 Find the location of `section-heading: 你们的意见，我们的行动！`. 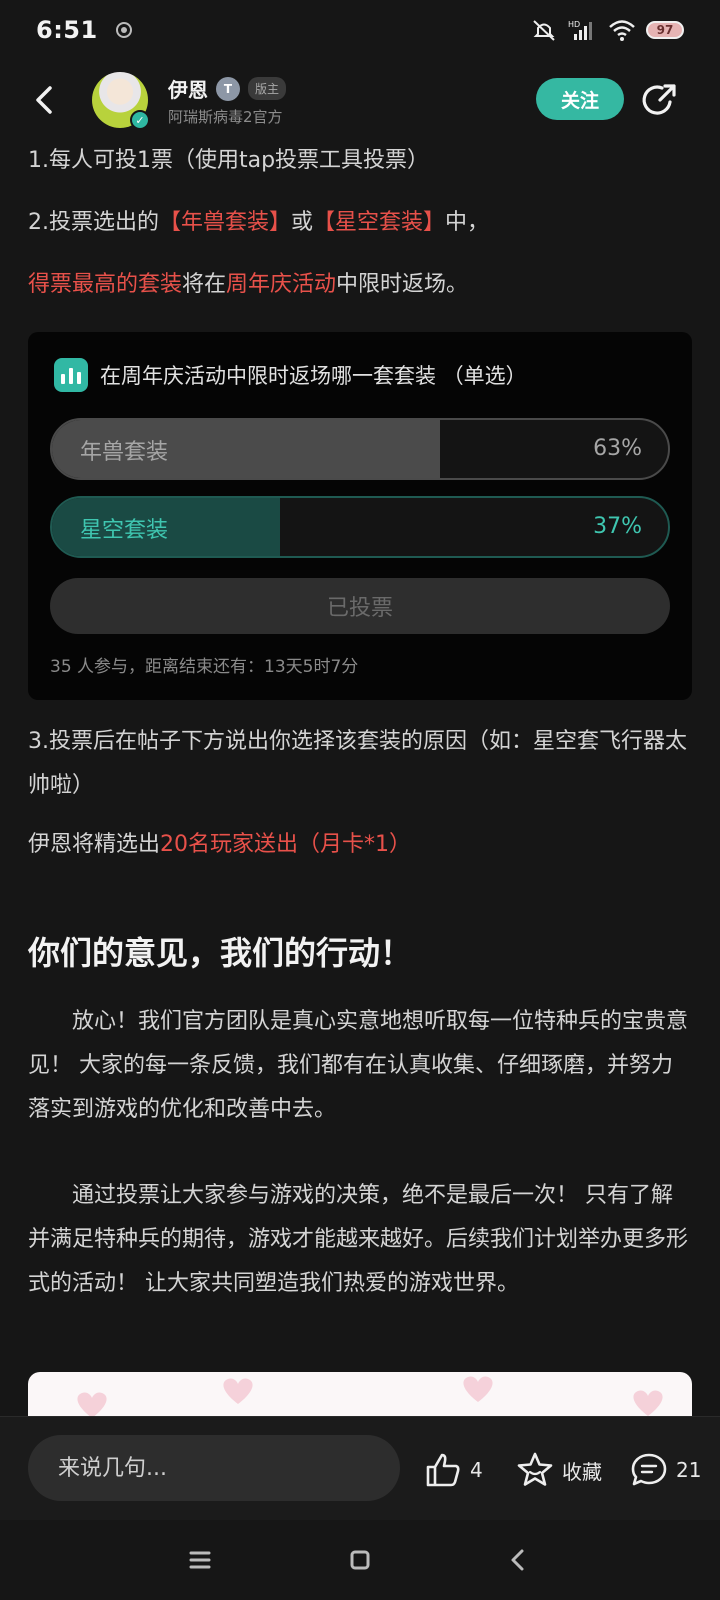

section-heading: 你们的意见，我们的行动！ is located at coordinates (220, 953).